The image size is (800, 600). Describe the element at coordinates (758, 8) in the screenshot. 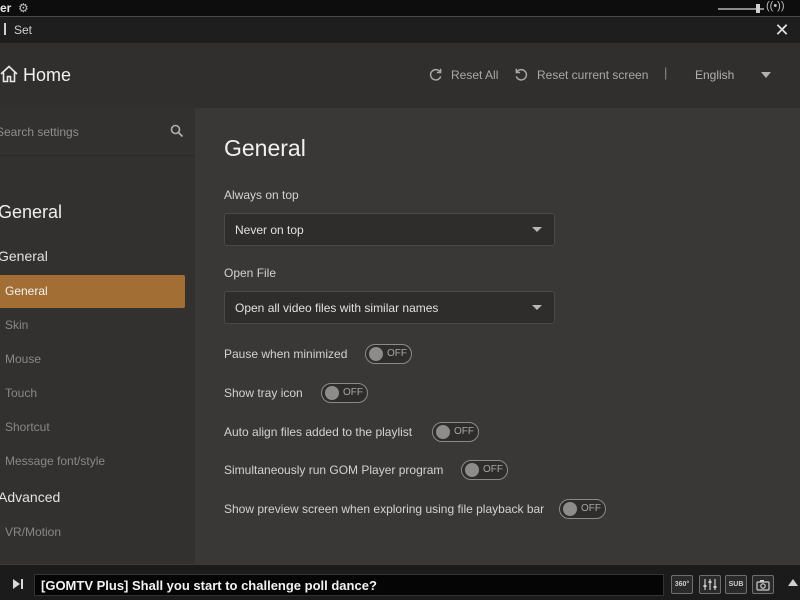

I see `volume-knob` at that location.